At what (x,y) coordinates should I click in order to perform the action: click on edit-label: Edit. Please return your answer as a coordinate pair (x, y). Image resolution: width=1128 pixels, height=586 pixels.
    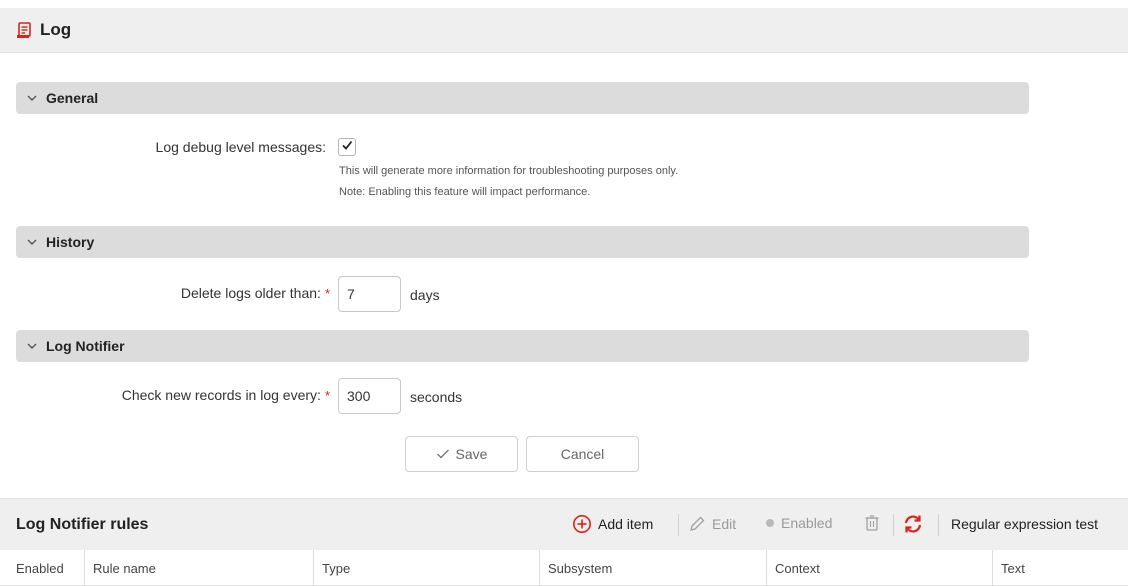
    Looking at the image, I should click on (724, 524).